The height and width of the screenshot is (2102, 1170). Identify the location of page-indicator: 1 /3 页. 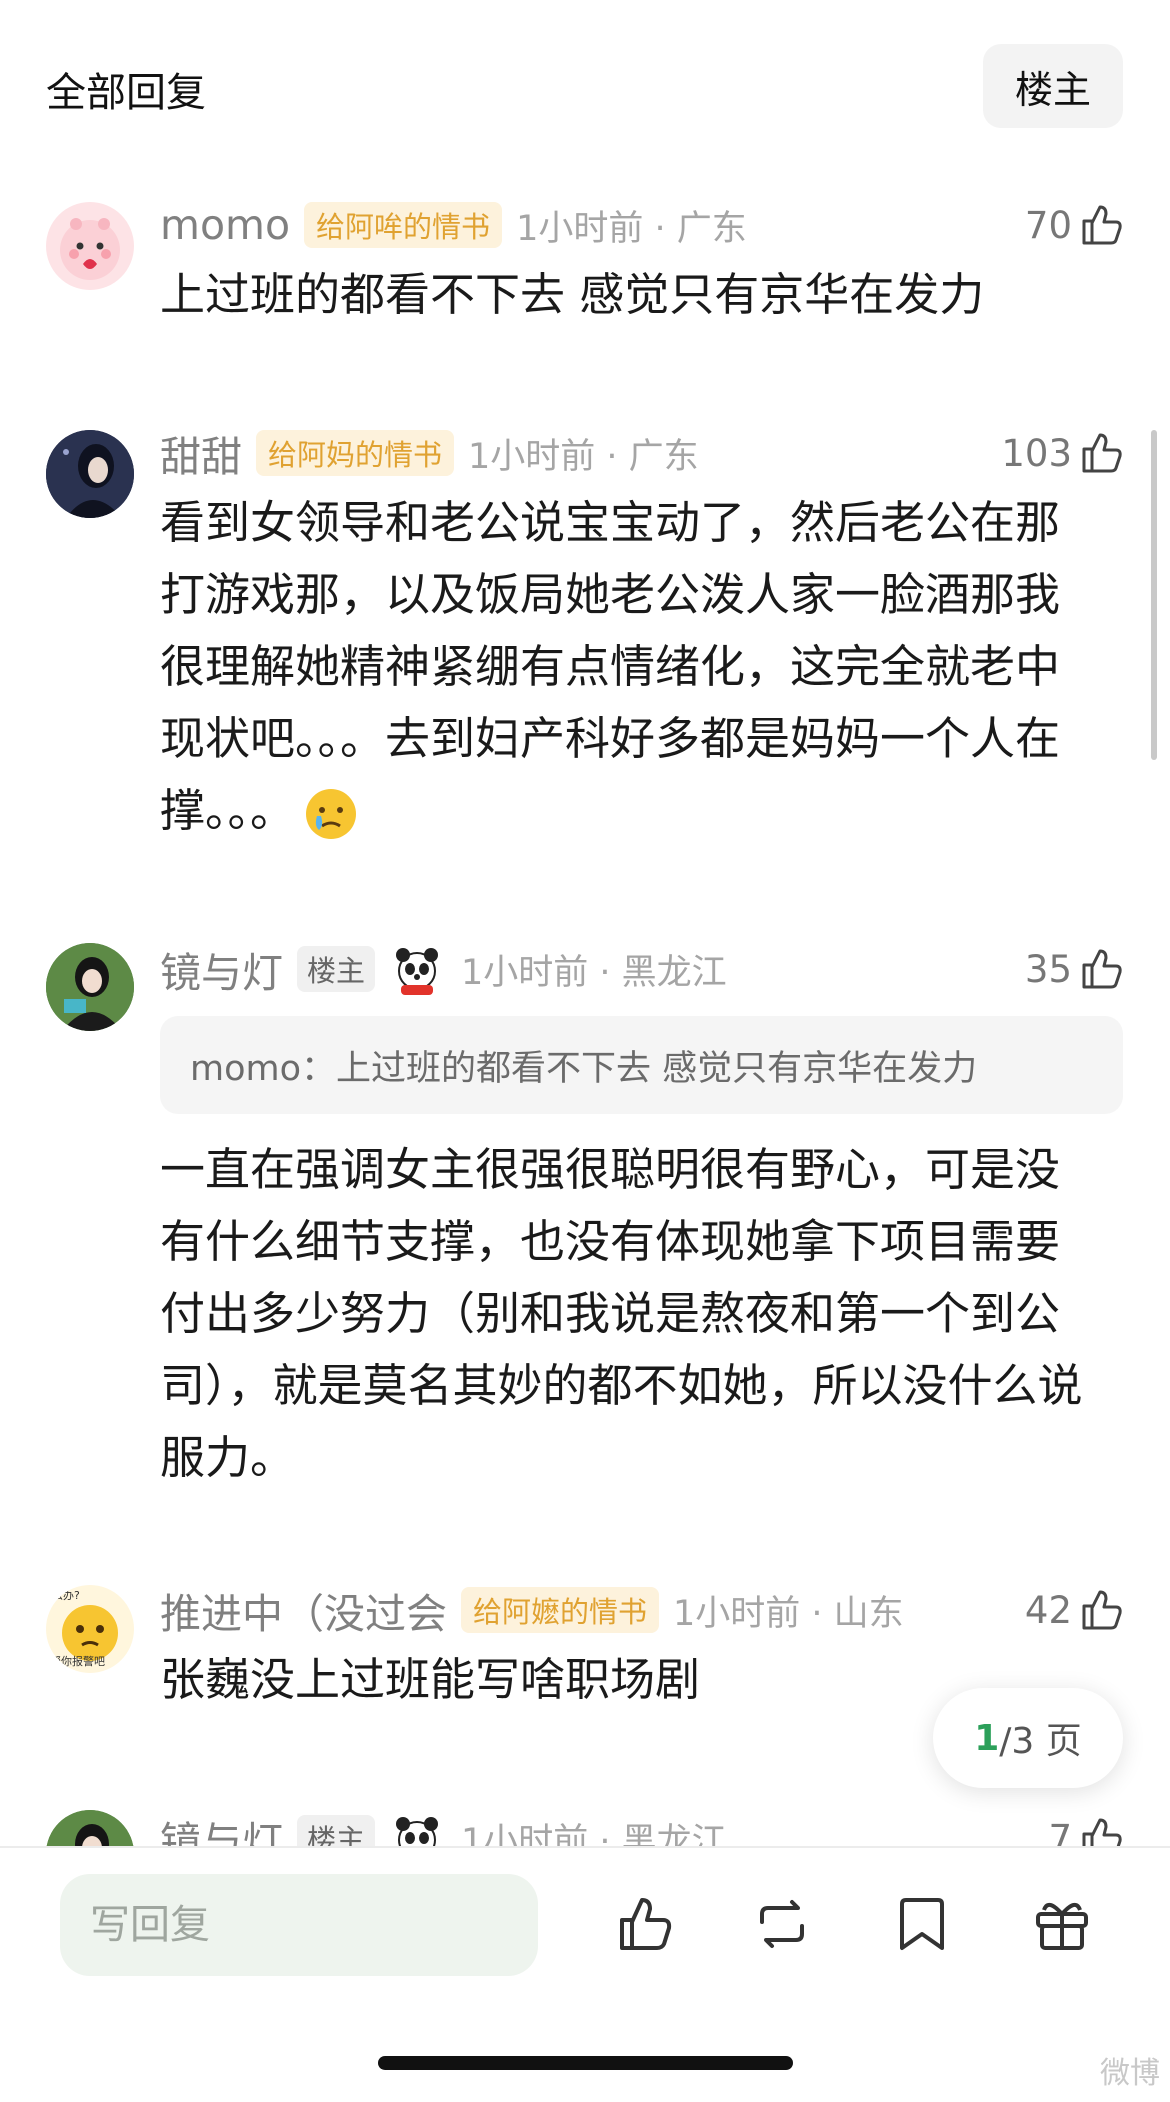
(1028, 1738).